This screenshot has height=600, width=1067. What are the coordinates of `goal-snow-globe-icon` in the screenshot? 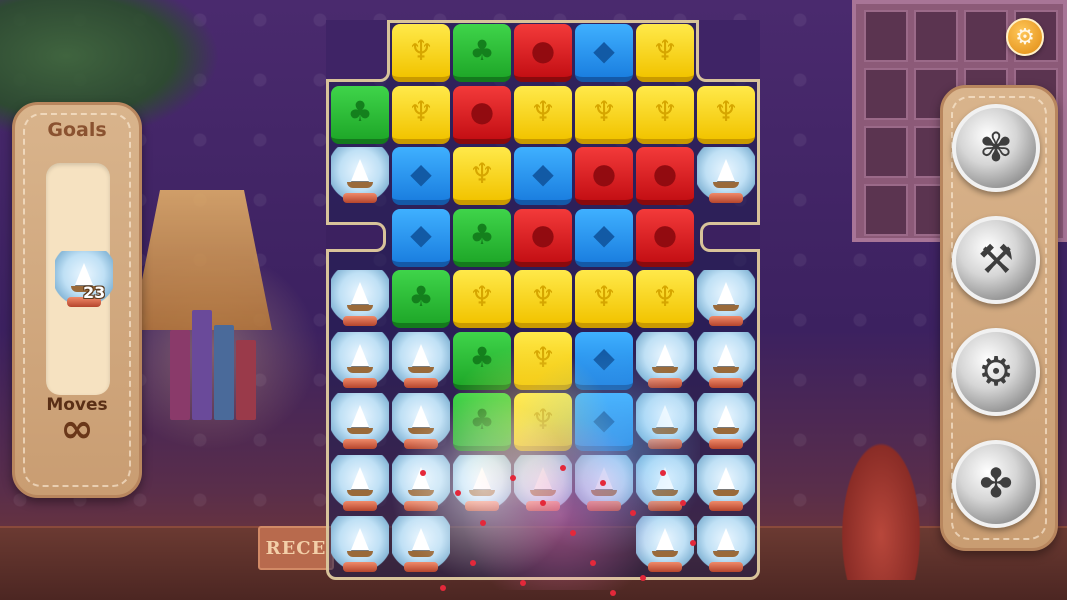 It's located at (84, 280).